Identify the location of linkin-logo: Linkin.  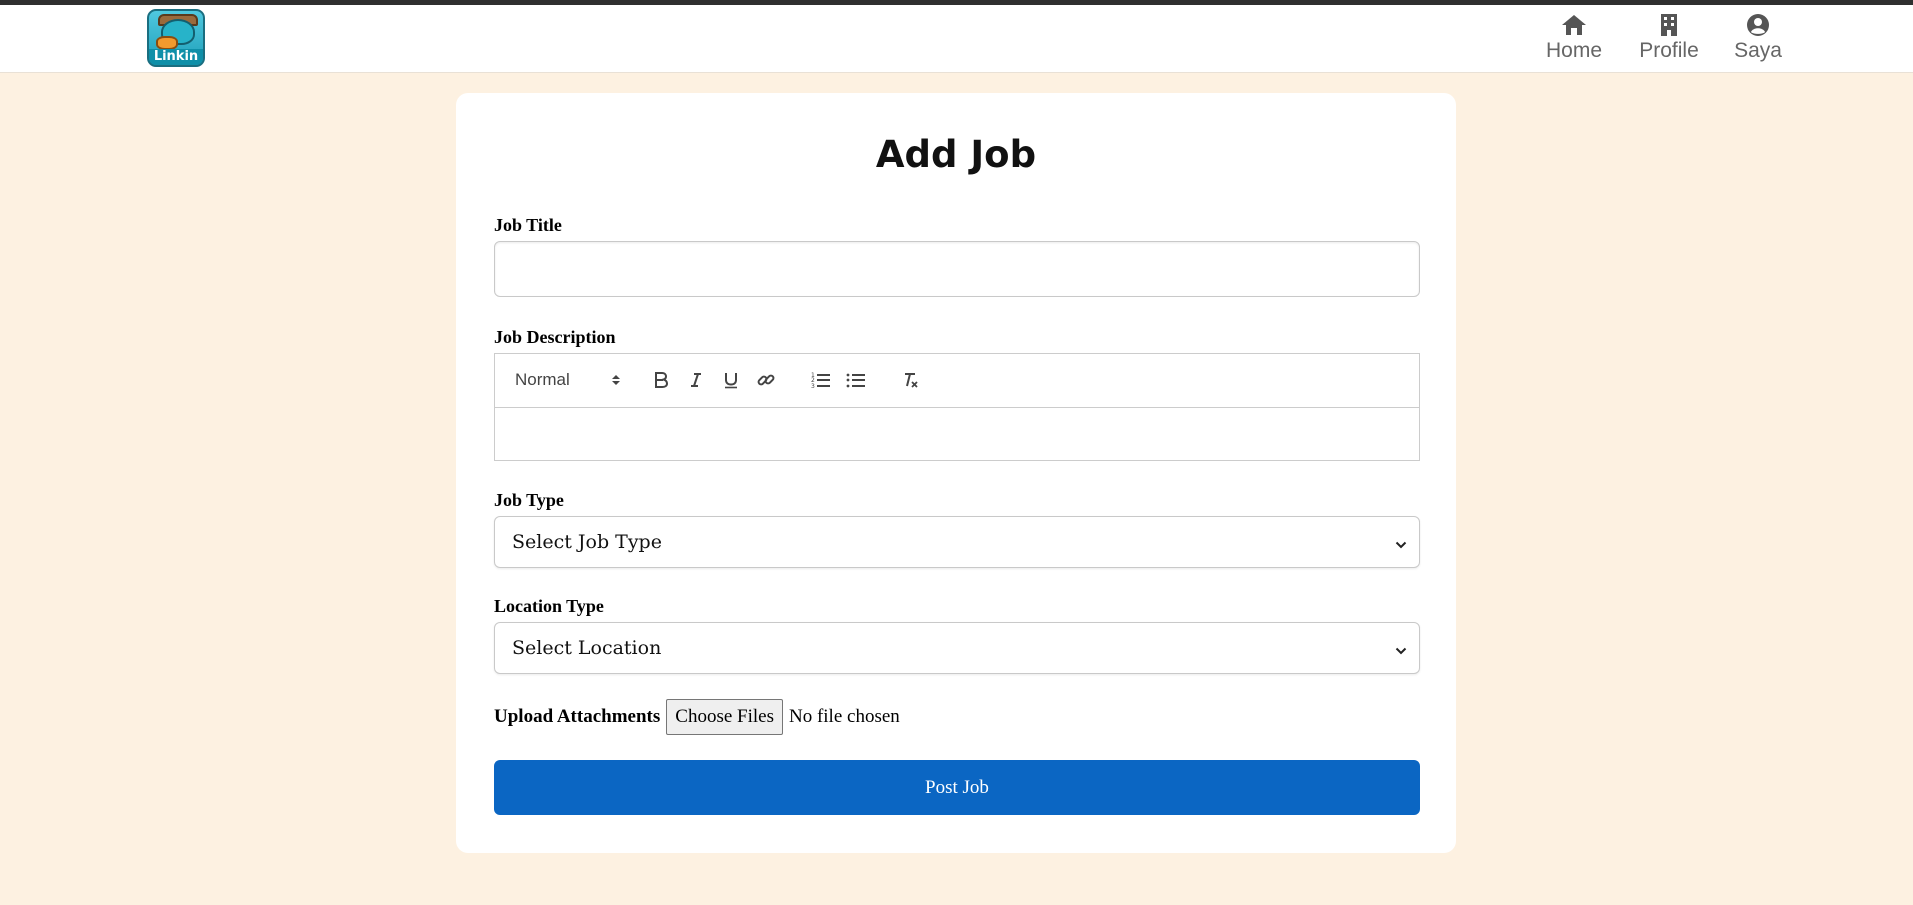
(176, 38).